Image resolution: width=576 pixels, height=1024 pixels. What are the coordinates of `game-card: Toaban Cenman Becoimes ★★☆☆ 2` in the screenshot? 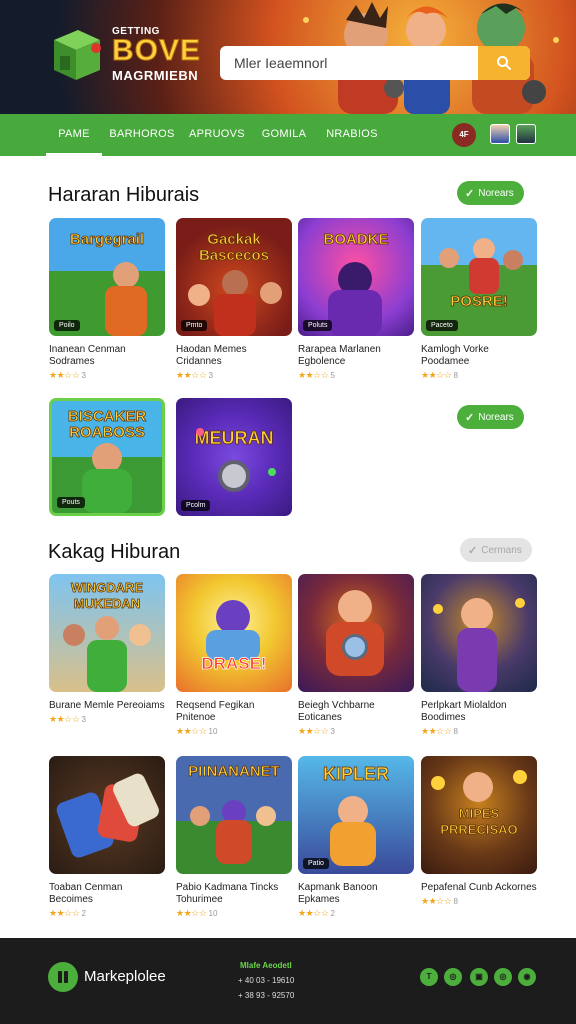 It's located at (107, 837).